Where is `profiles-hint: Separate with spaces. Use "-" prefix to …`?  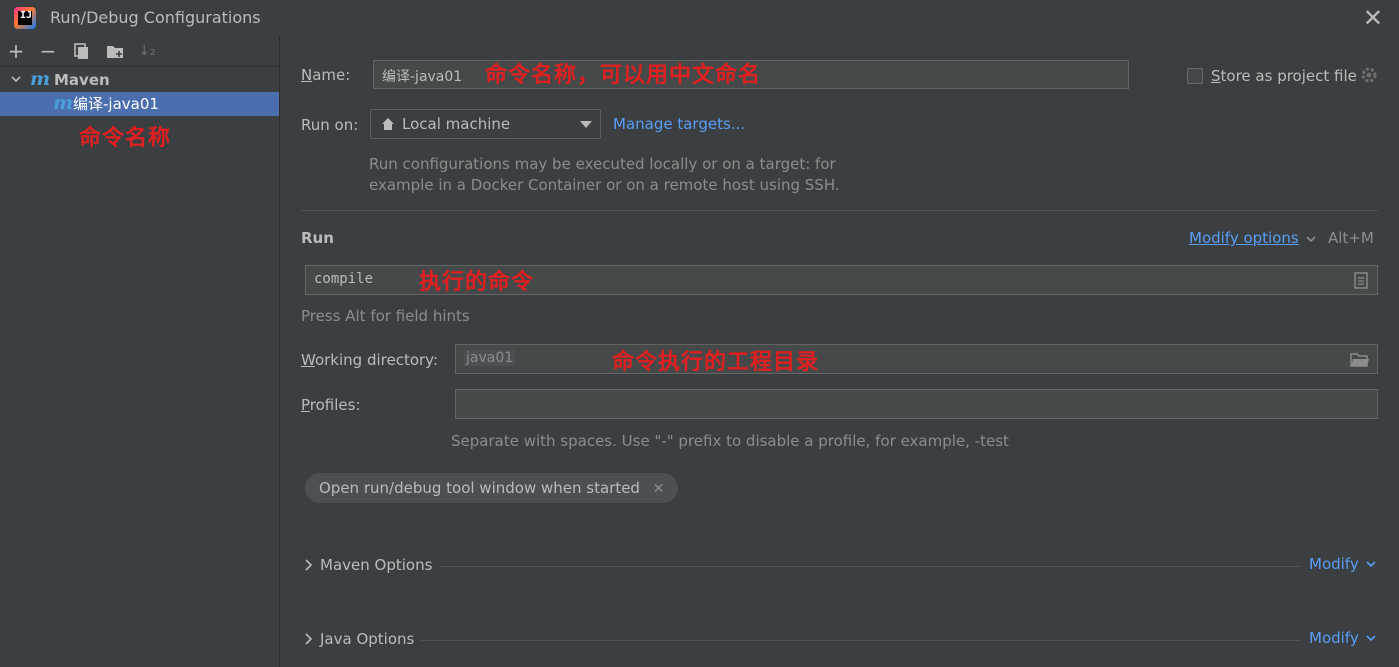
profiles-hint: Separate with spaces. Use "-" prefix to … is located at coordinates (730, 441).